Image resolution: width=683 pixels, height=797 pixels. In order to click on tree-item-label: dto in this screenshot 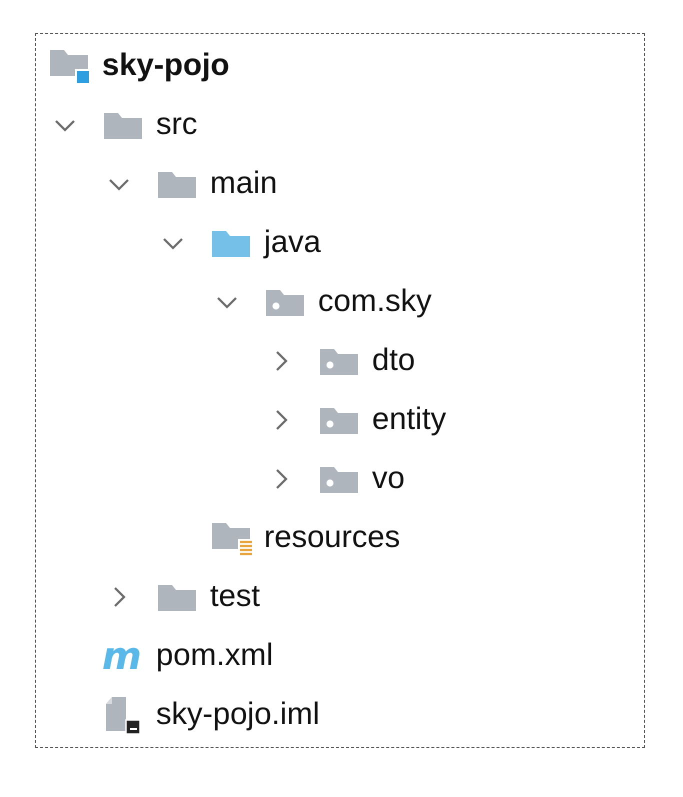, I will do `click(394, 360)`.